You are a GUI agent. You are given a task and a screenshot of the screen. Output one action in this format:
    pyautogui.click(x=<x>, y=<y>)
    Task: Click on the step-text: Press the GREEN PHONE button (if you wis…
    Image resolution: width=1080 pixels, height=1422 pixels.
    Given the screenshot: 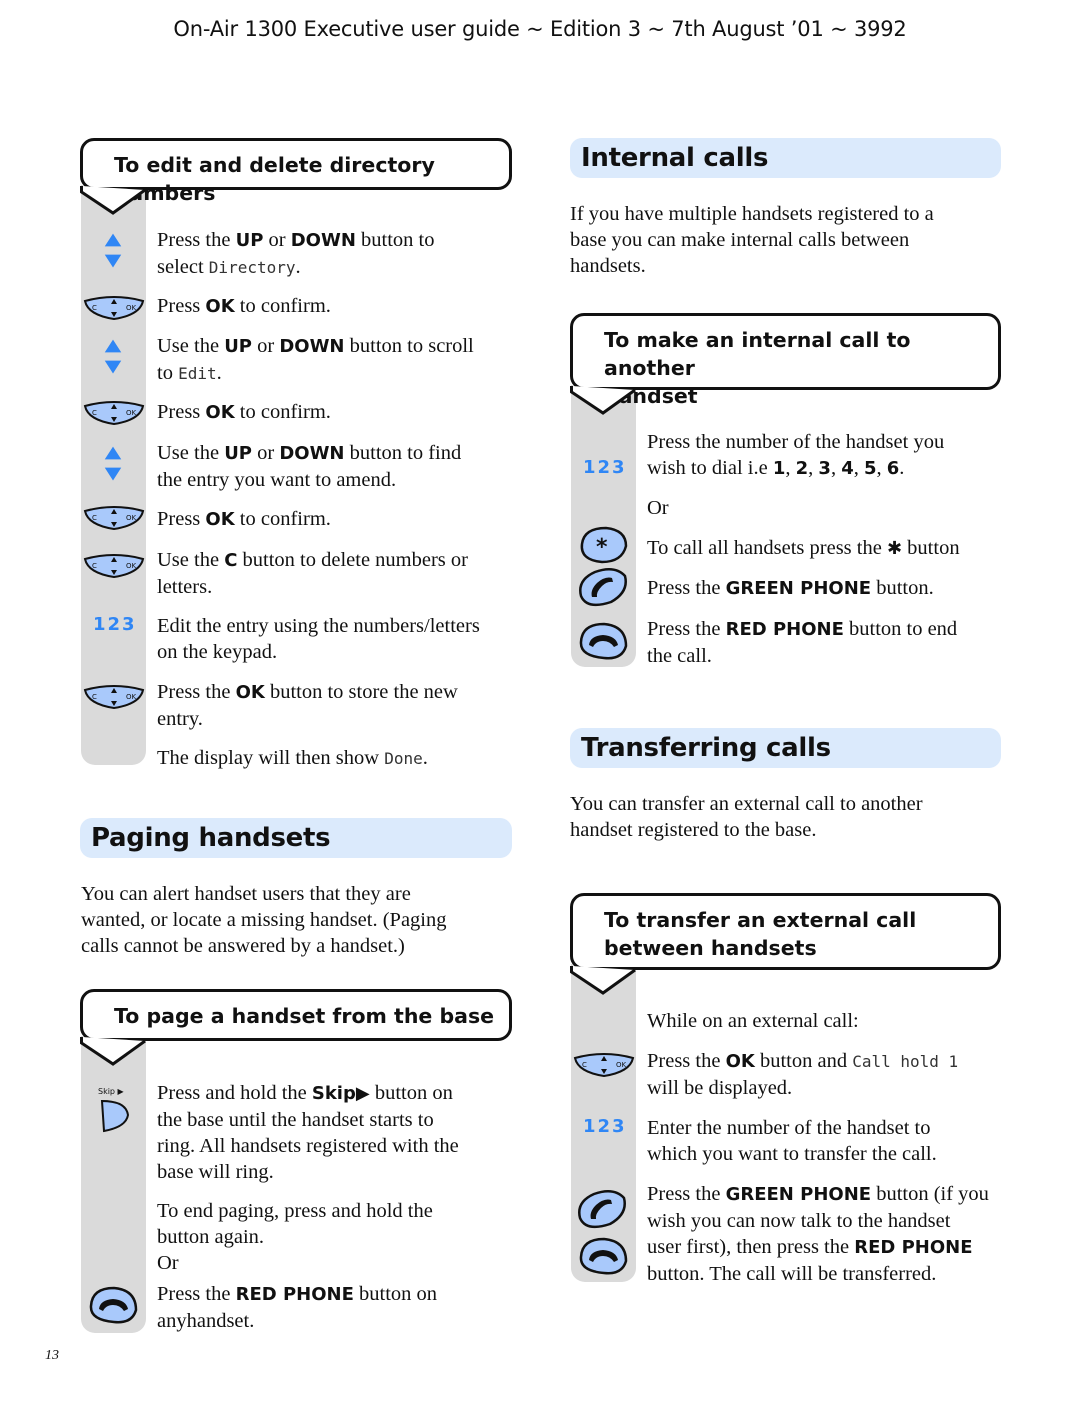 What is the action you would take?
    pyautogui.click(x=818, y=1234)
    